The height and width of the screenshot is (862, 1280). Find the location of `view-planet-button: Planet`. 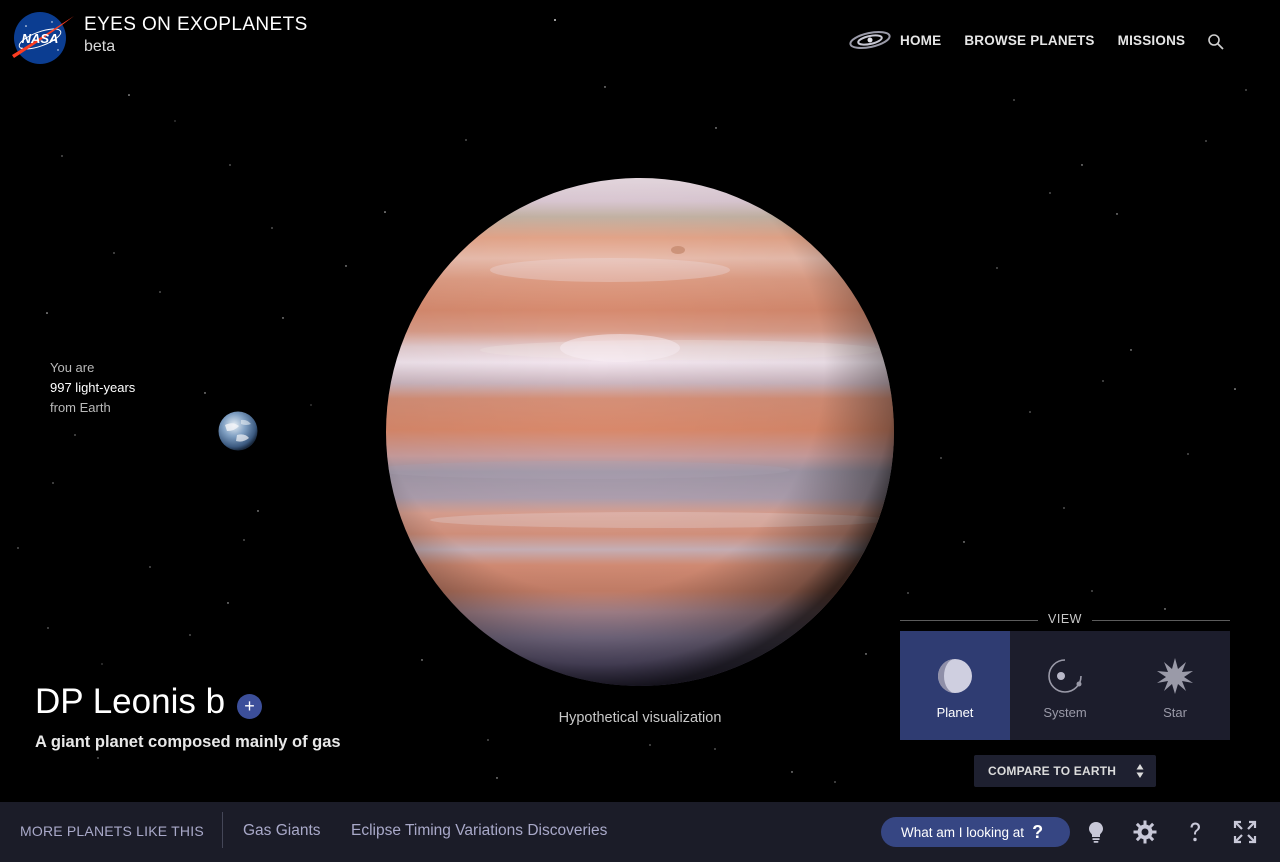

view-planet-button: Planet is located at coordinates (955, 685).